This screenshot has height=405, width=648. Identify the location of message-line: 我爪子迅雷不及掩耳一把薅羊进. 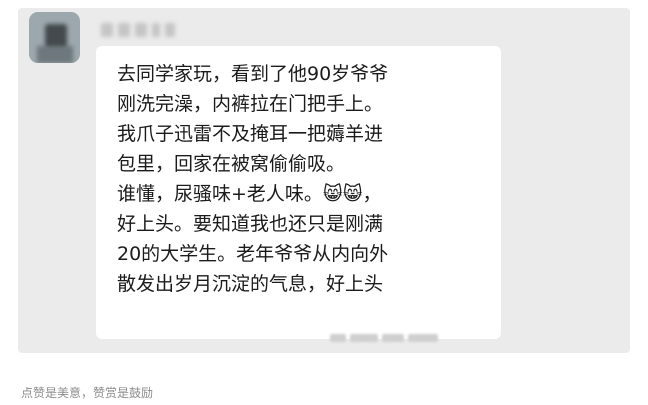
(250, 134).